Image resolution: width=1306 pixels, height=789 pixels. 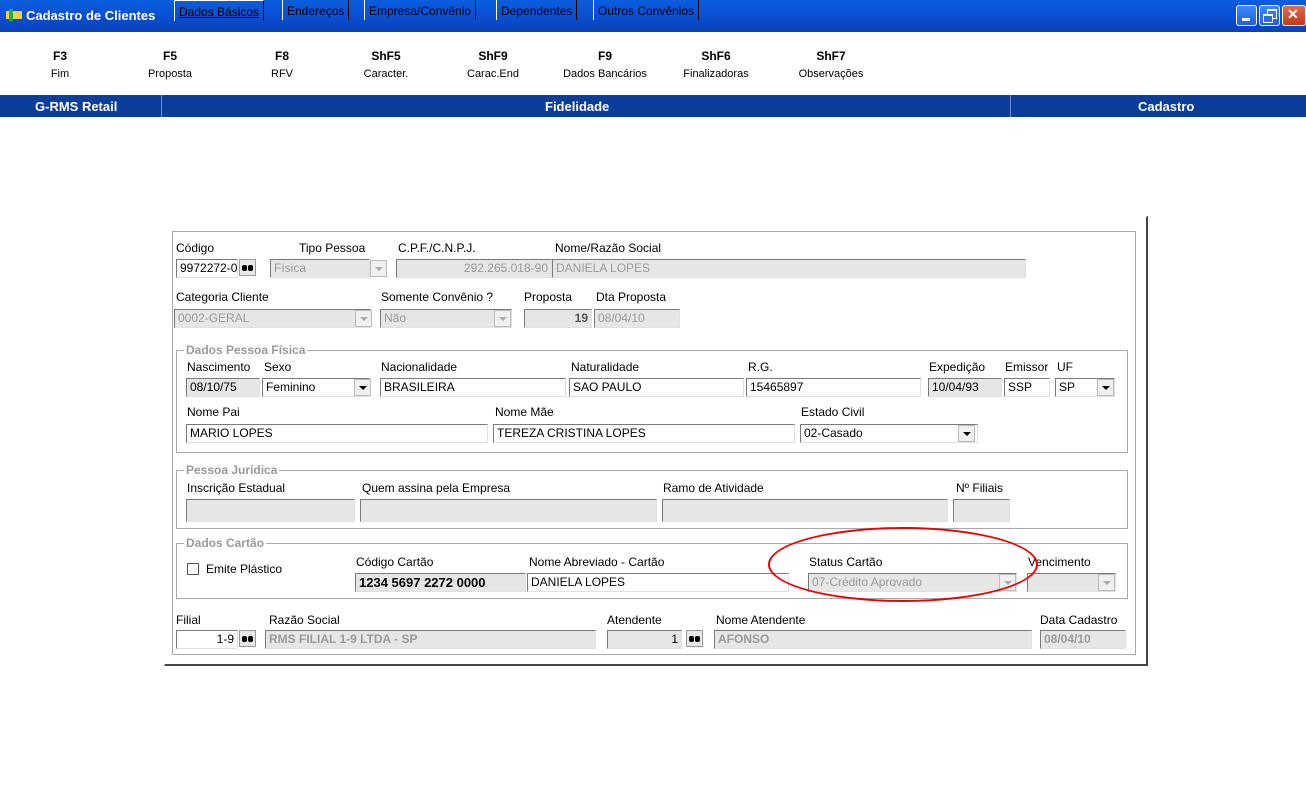 What do you see at coordinates (473, 387) in the screenshot?
I see `nacionalidade-field: BRASILEIRA` at bounding box center [473, 387].